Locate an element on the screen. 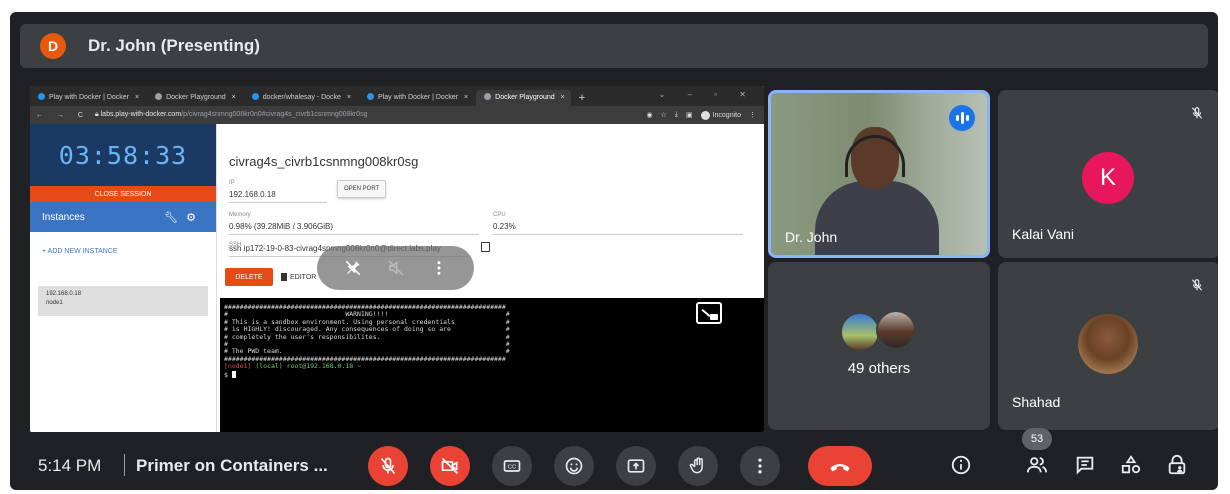 The image size is (1230, 494). download-icon: ⤓ is located at coordinates (676, 115).